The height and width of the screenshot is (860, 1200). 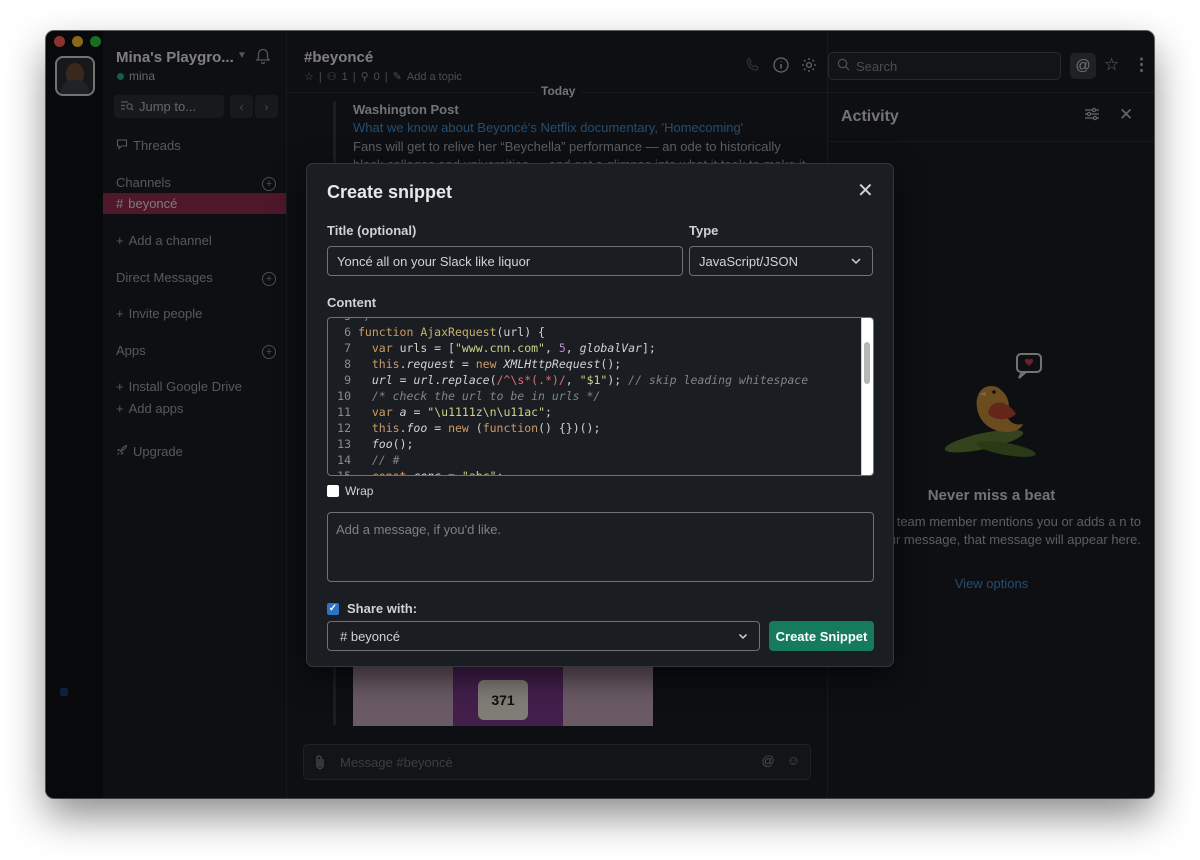 What do you see at coordinates (867, 363) in the screenshot?
I see `scroll-thumb` at bounding box center [867, 363].